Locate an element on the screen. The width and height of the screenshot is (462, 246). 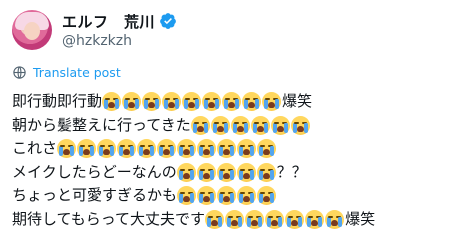
tweet-line: これさ is located at coordinates (193, 149).